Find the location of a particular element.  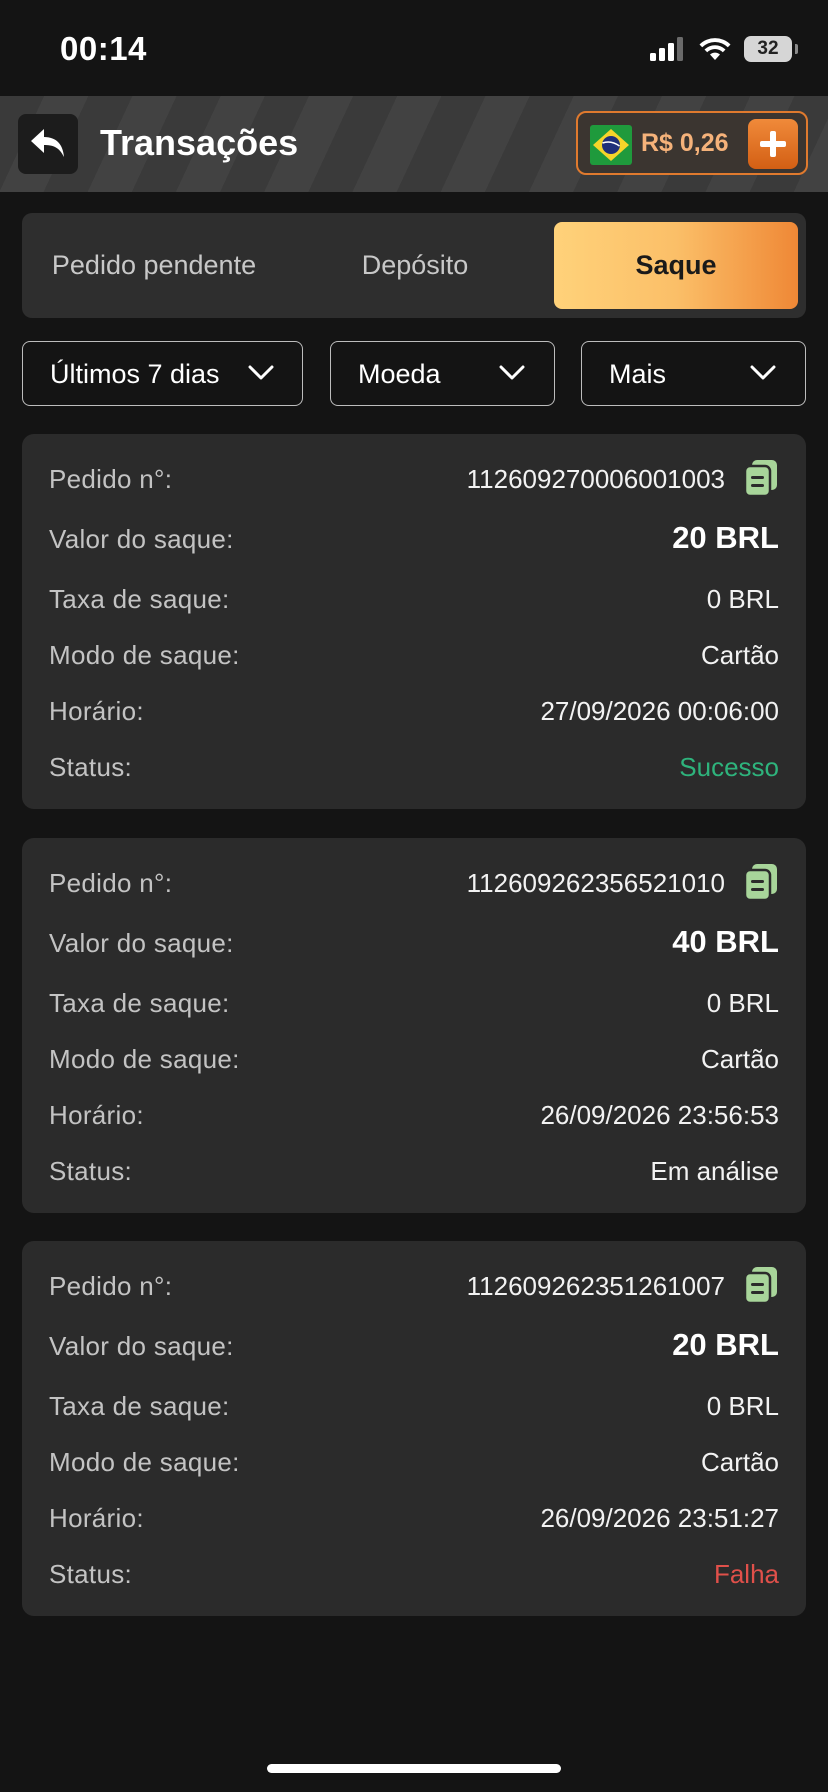

deposit-add-button is located at coordinates (773, 144).